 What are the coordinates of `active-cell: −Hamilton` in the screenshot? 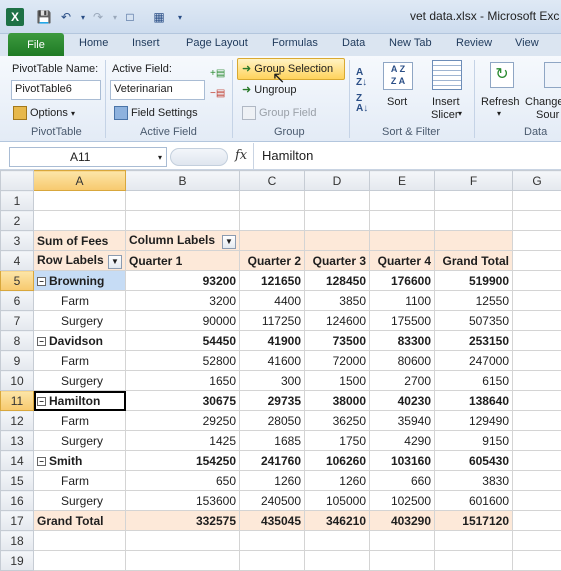 It's located at (80, 401).